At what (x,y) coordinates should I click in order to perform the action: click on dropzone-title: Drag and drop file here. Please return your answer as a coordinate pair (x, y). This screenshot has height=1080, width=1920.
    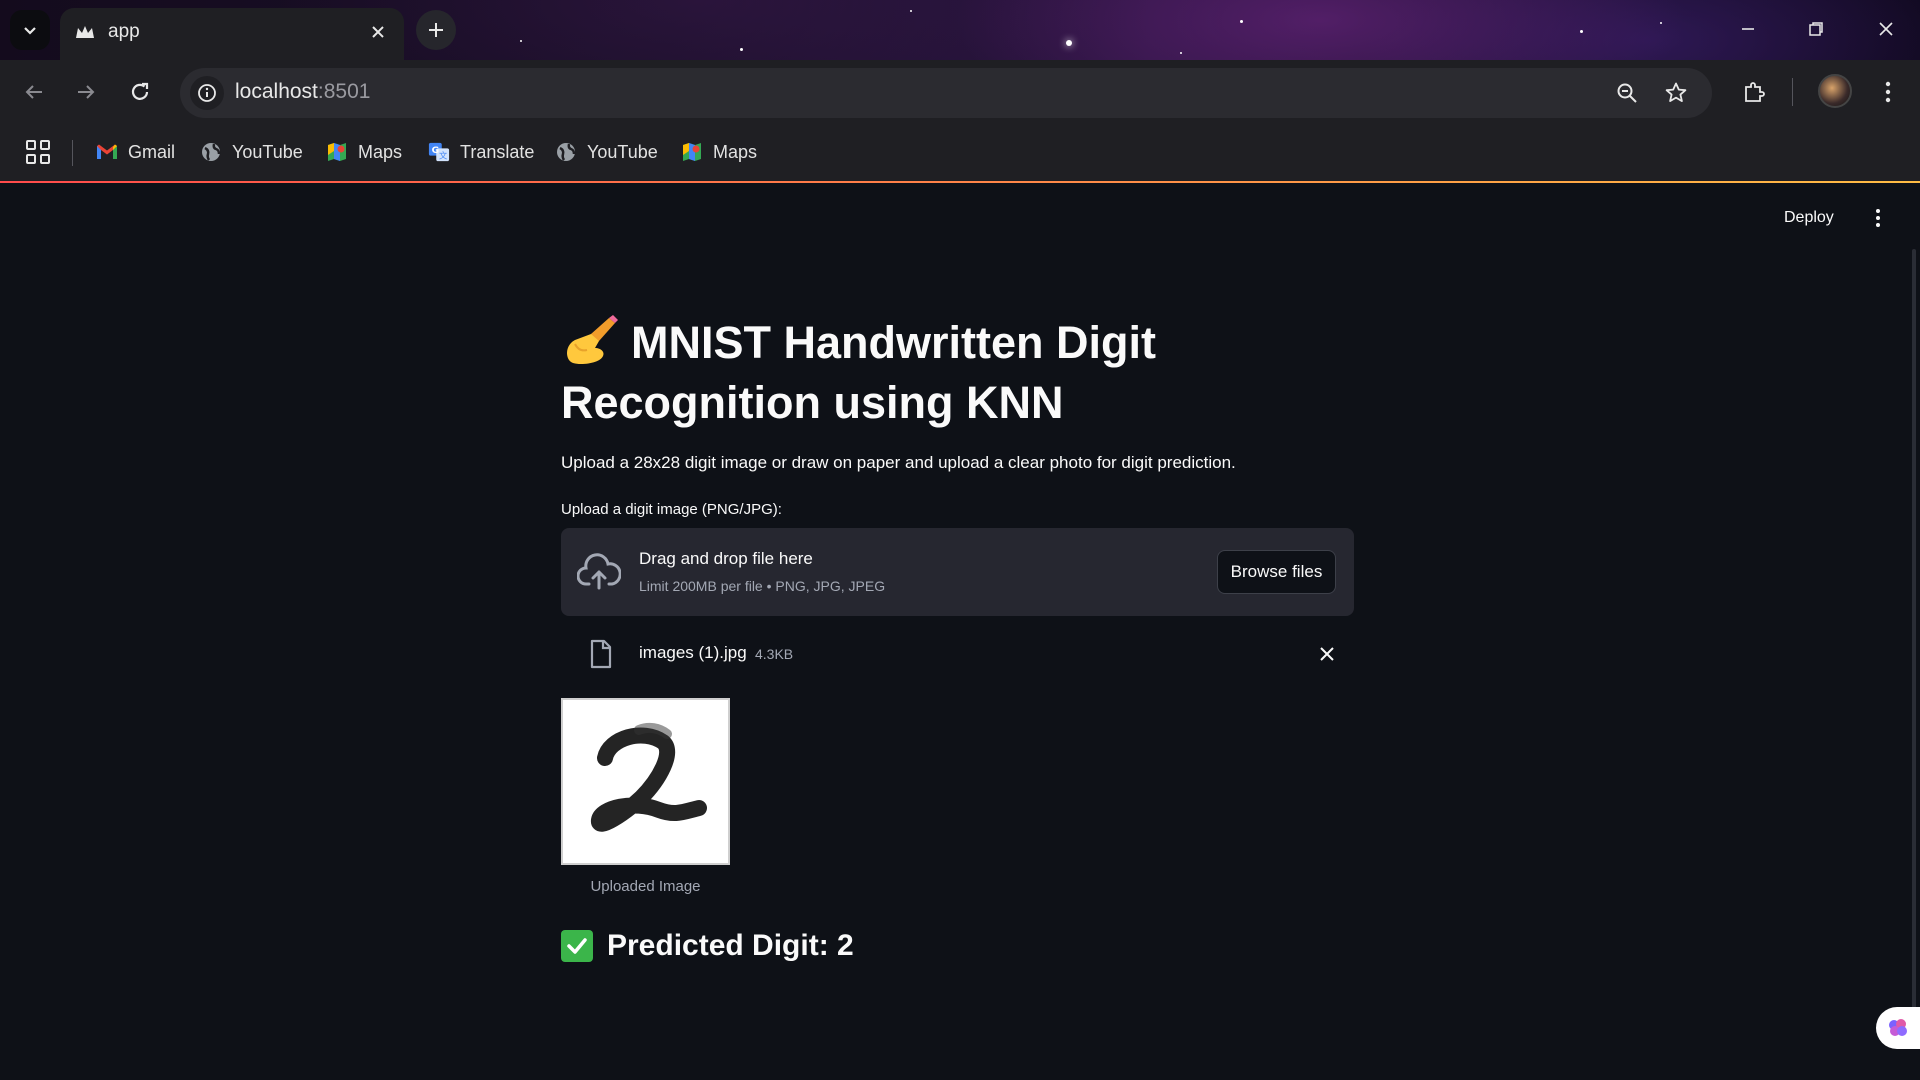
    Looking at the image, I should click on (726, 558).